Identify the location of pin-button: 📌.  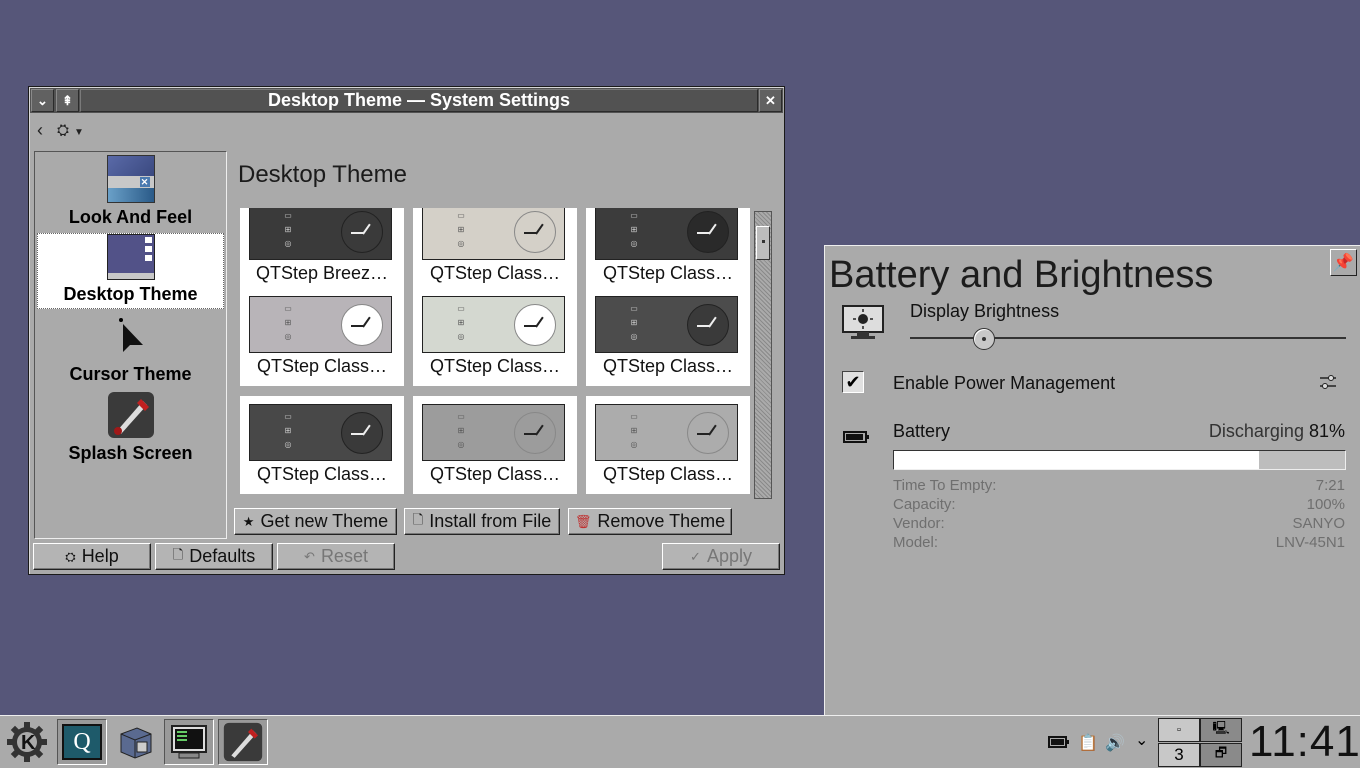
(1343, 262).